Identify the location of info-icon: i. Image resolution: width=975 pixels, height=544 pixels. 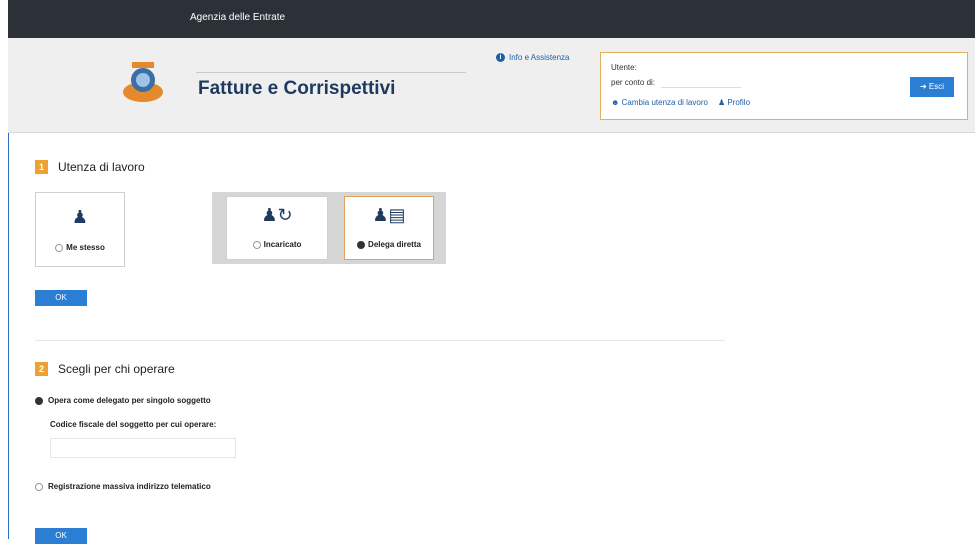
(500, 57).